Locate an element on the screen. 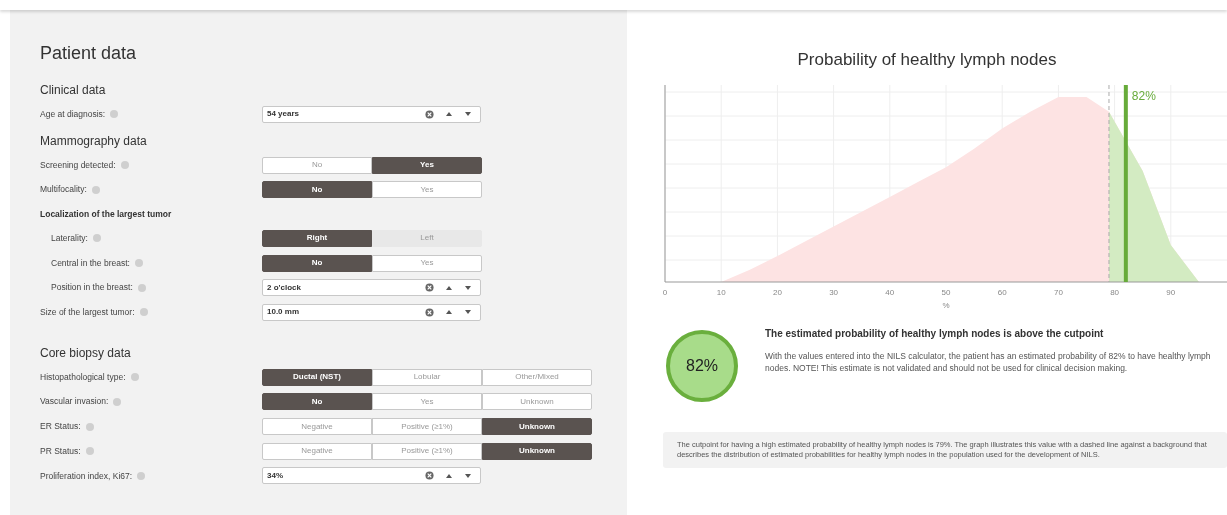  tick-label: 90 is located at coordinates (1171, 292).